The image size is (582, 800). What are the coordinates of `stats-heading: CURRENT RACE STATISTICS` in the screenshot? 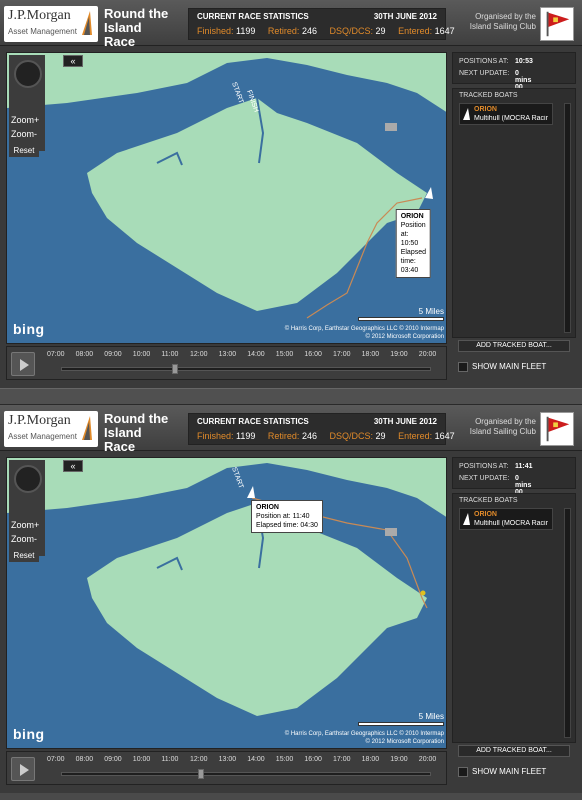 It's located at (253, 16).